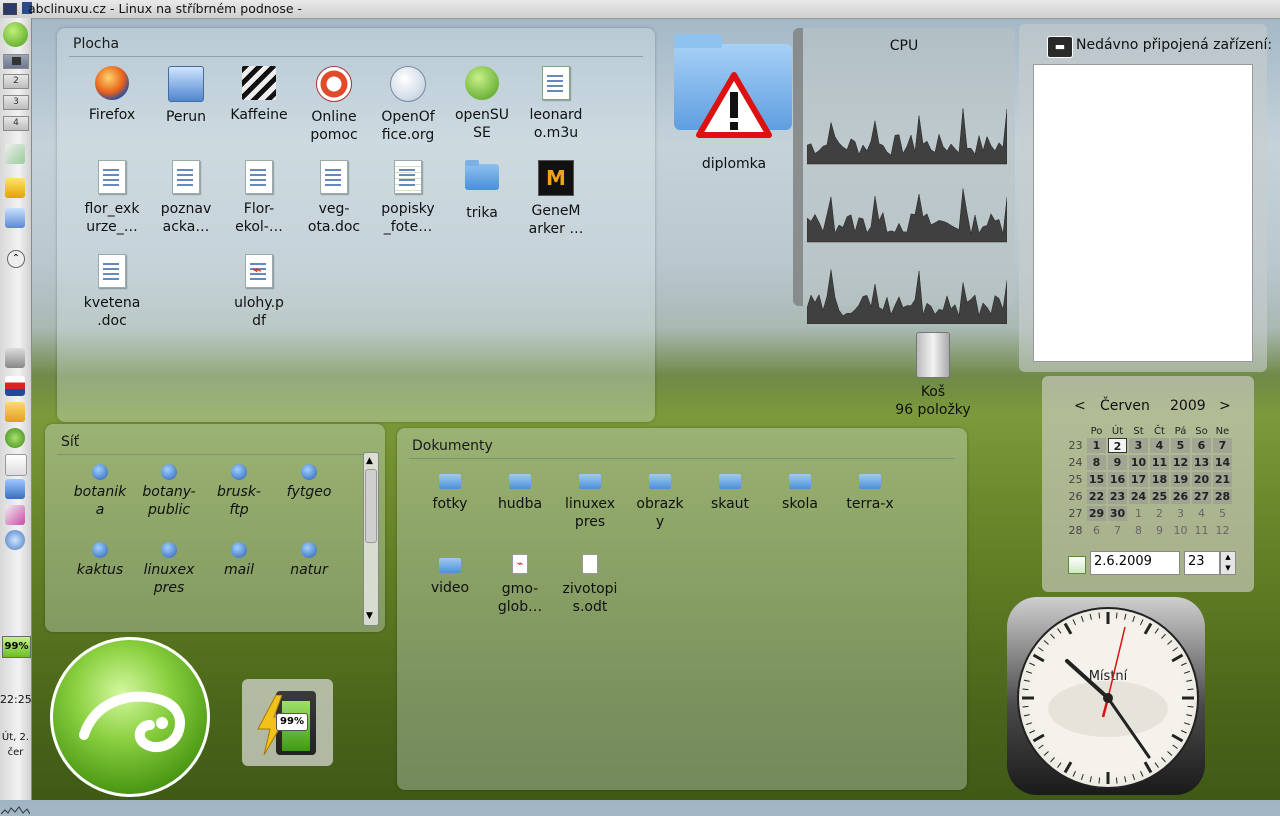 Image resolution: width=1280 pixels, height=816 pixels. What do you see at coordinates (112, 292) in the screenshot?
I see `desktop-icon-14: kvetena .doc` at bounding box center [112, 292].